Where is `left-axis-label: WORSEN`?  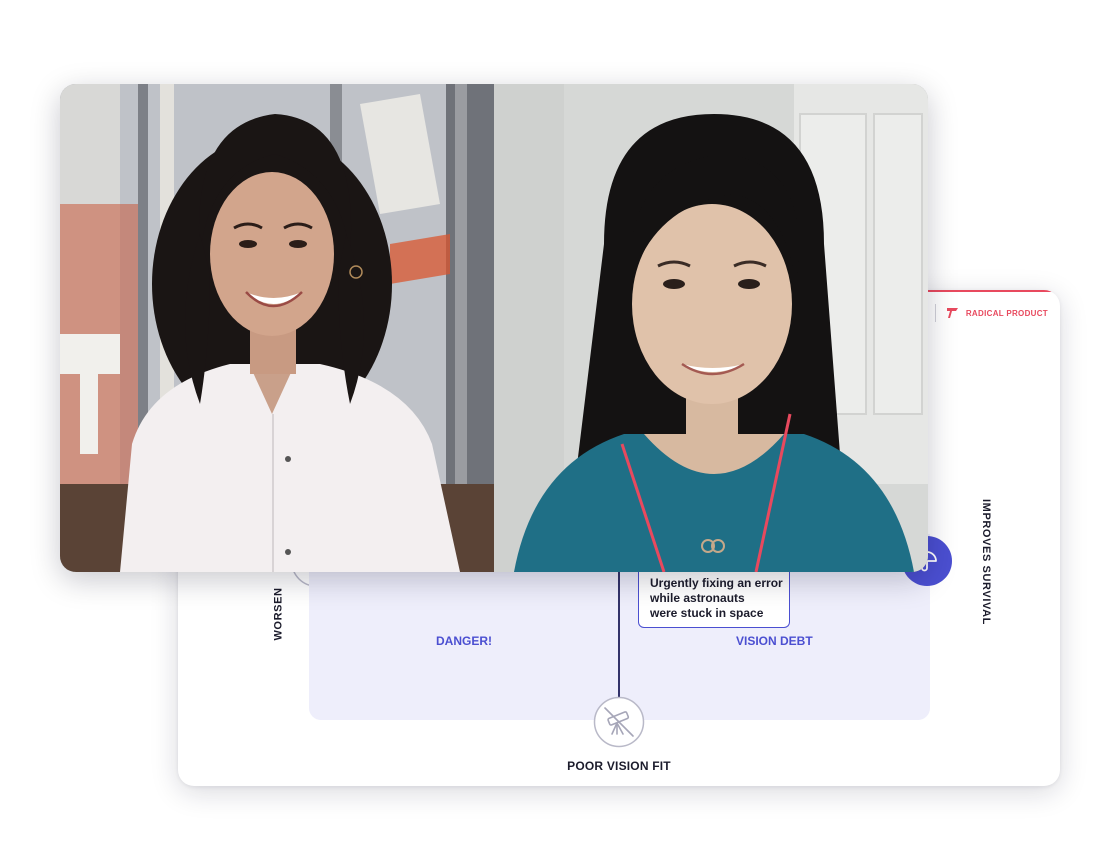 left-axis-label: WORSEN is located at coordinates (278, 614).